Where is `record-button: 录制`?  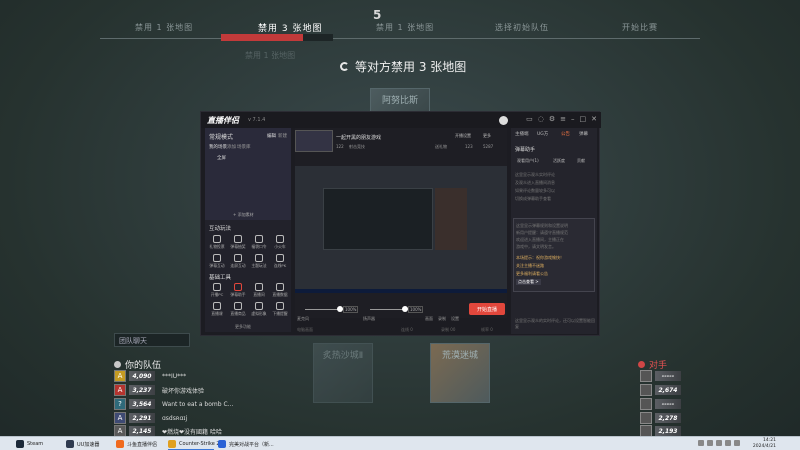
record-button: 录制 is located at coordinates (442, 319).